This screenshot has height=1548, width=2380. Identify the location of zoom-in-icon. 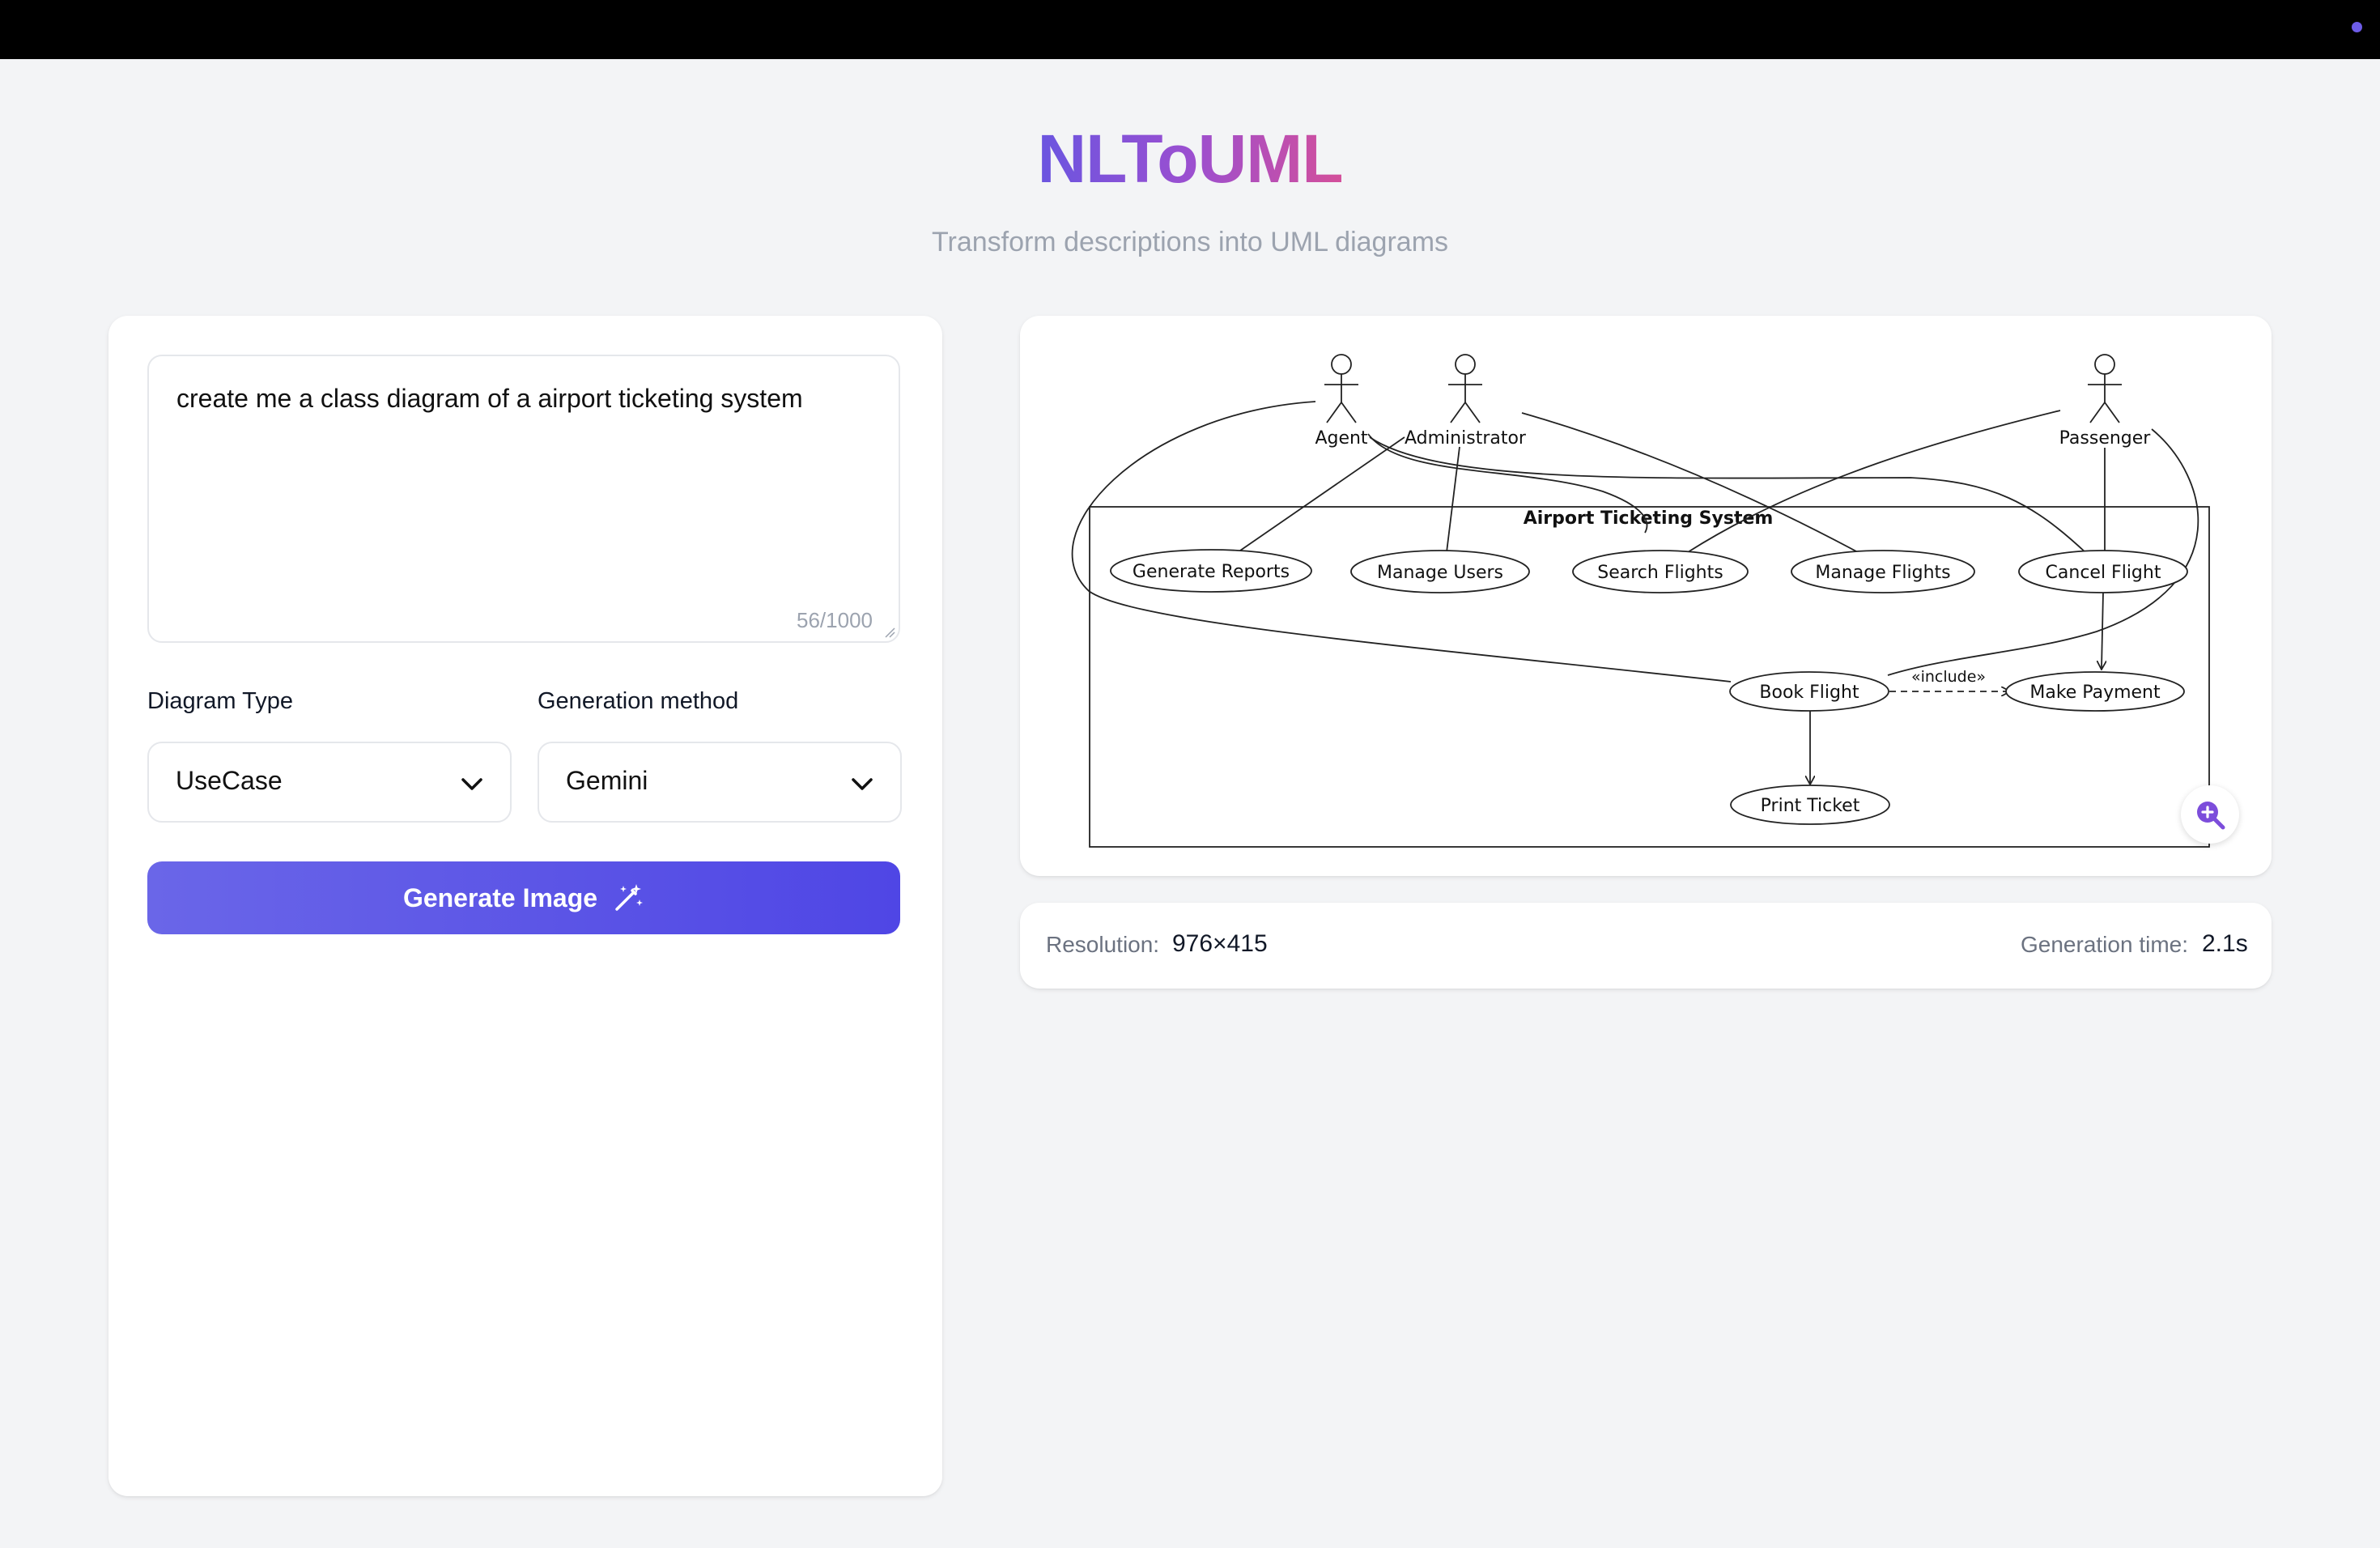
(2211, 816).